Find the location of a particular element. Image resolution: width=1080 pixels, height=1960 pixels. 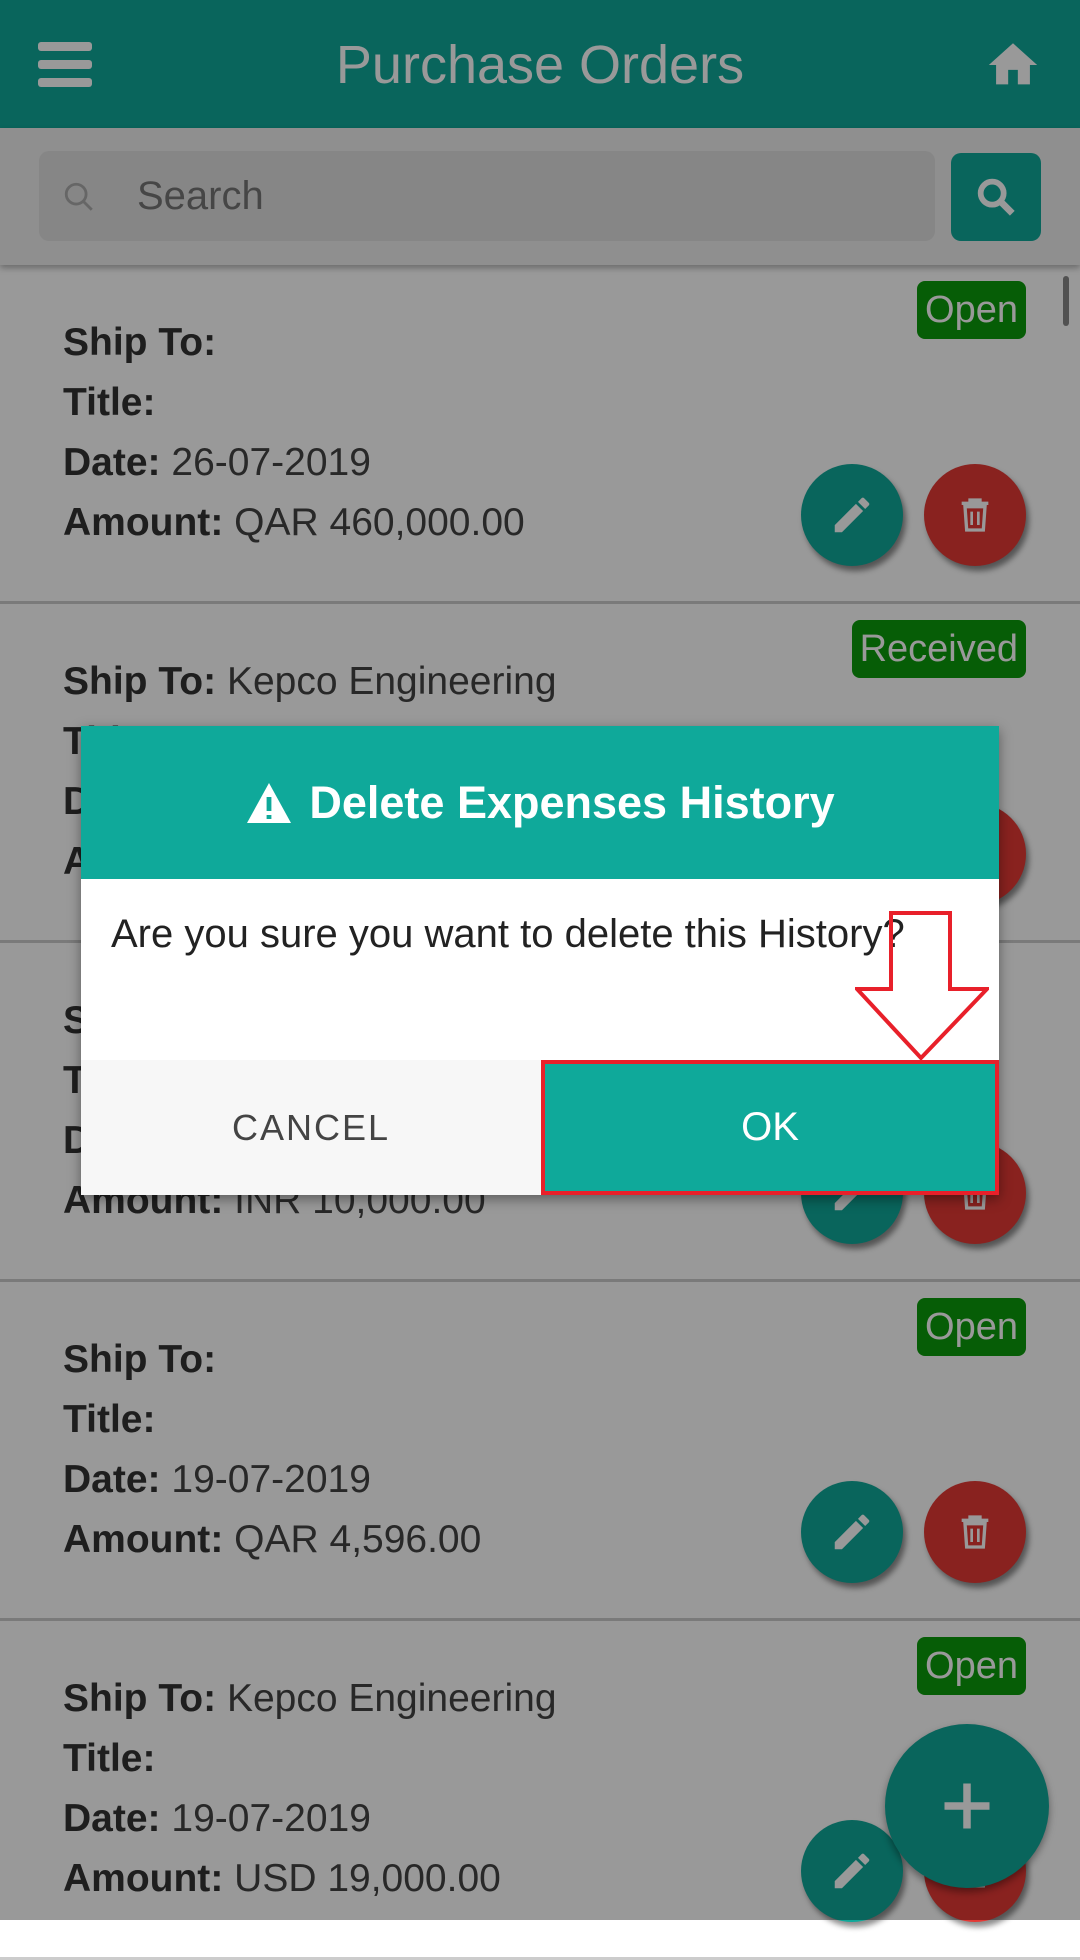

dialog-title: Delete Expenses History is located at coordinates (572, 802).